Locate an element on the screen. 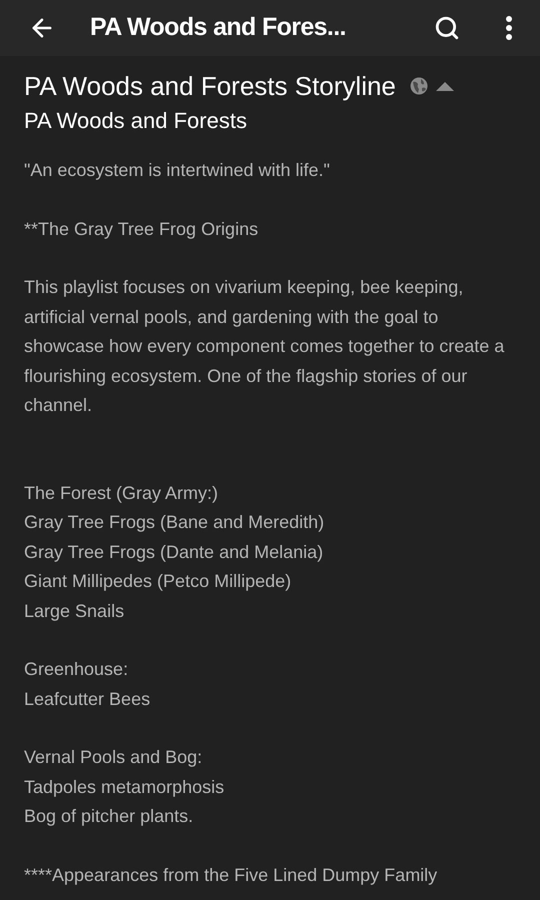 Image resolution: width=540 pixels, height=900 pixels. more-options-icon is located at coordinates (509, 28).